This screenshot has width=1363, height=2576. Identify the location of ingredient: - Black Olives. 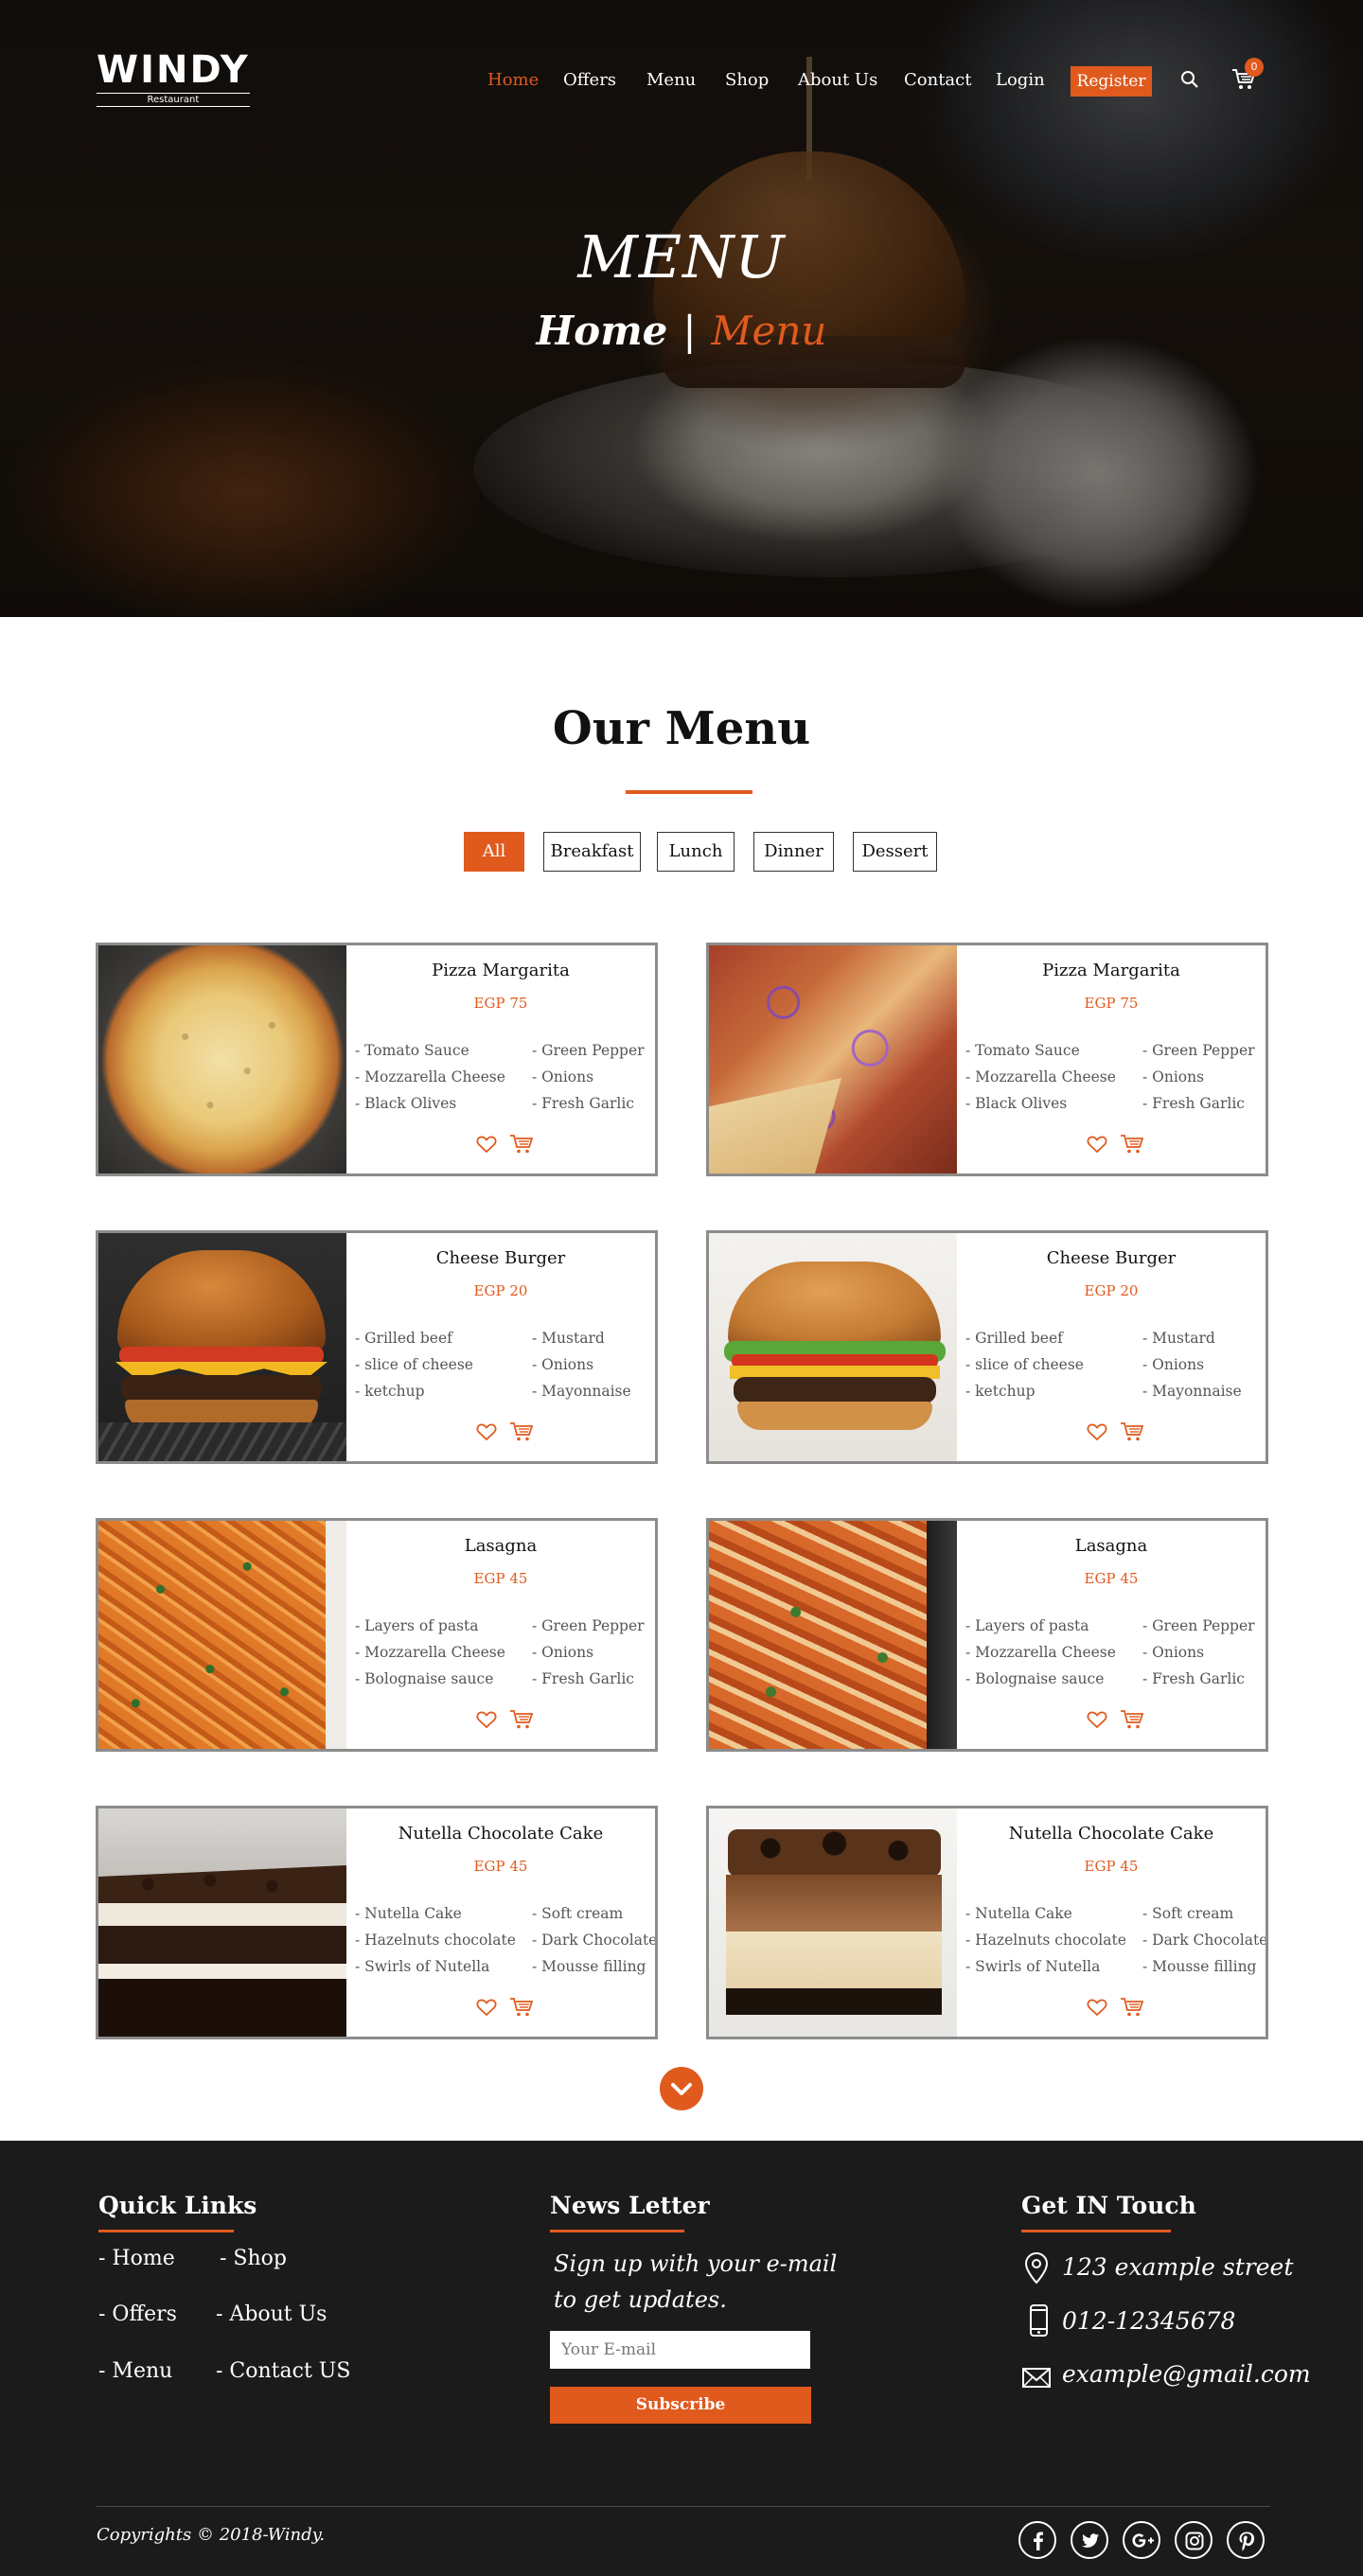
(1016, 1103).